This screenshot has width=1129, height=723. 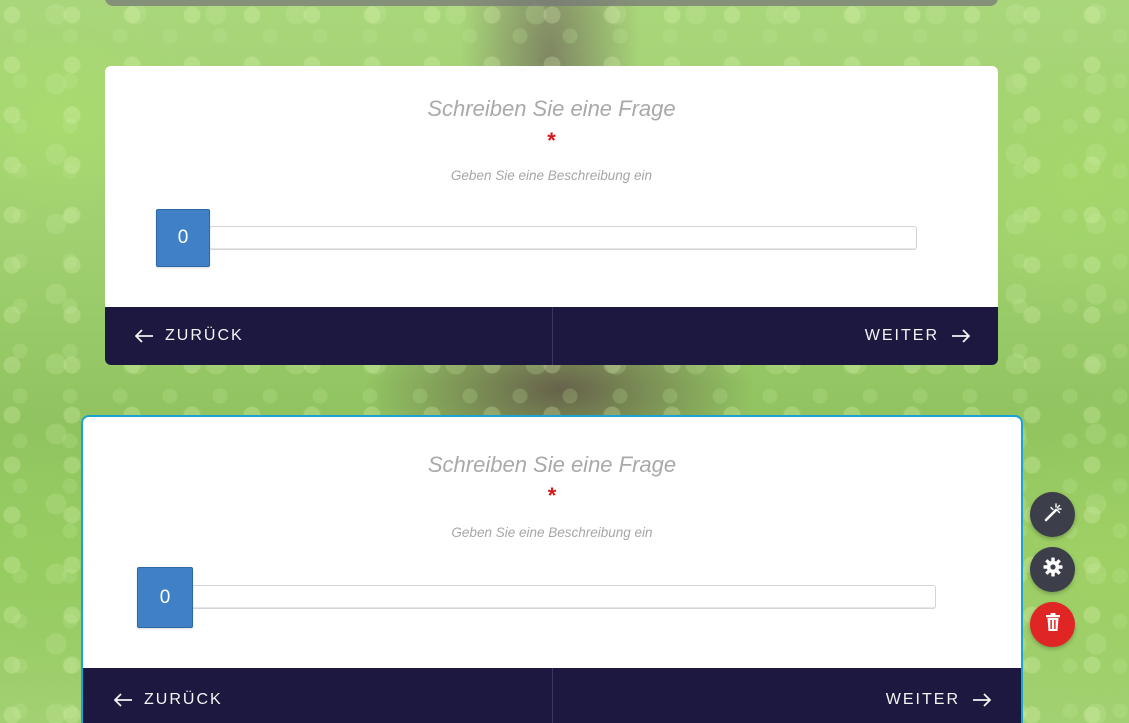 I want to click on magic-wand-icon, so click(x=1053, y=514).